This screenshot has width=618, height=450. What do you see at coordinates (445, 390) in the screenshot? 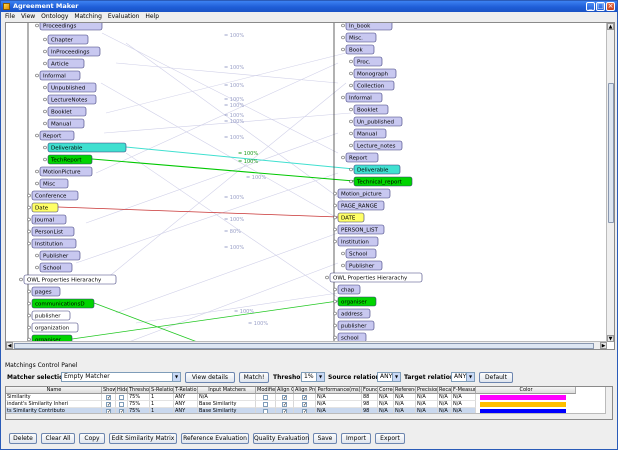
I see `column-header: Recall` at bounding box center [445, 390].